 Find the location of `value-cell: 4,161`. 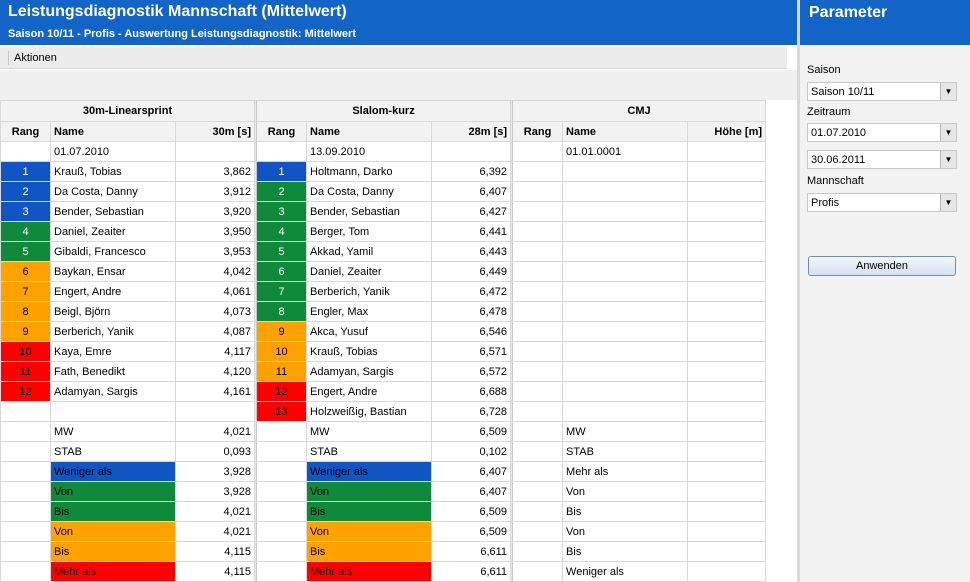

value-cell: 4,161 is located at coordinates (215, 391).